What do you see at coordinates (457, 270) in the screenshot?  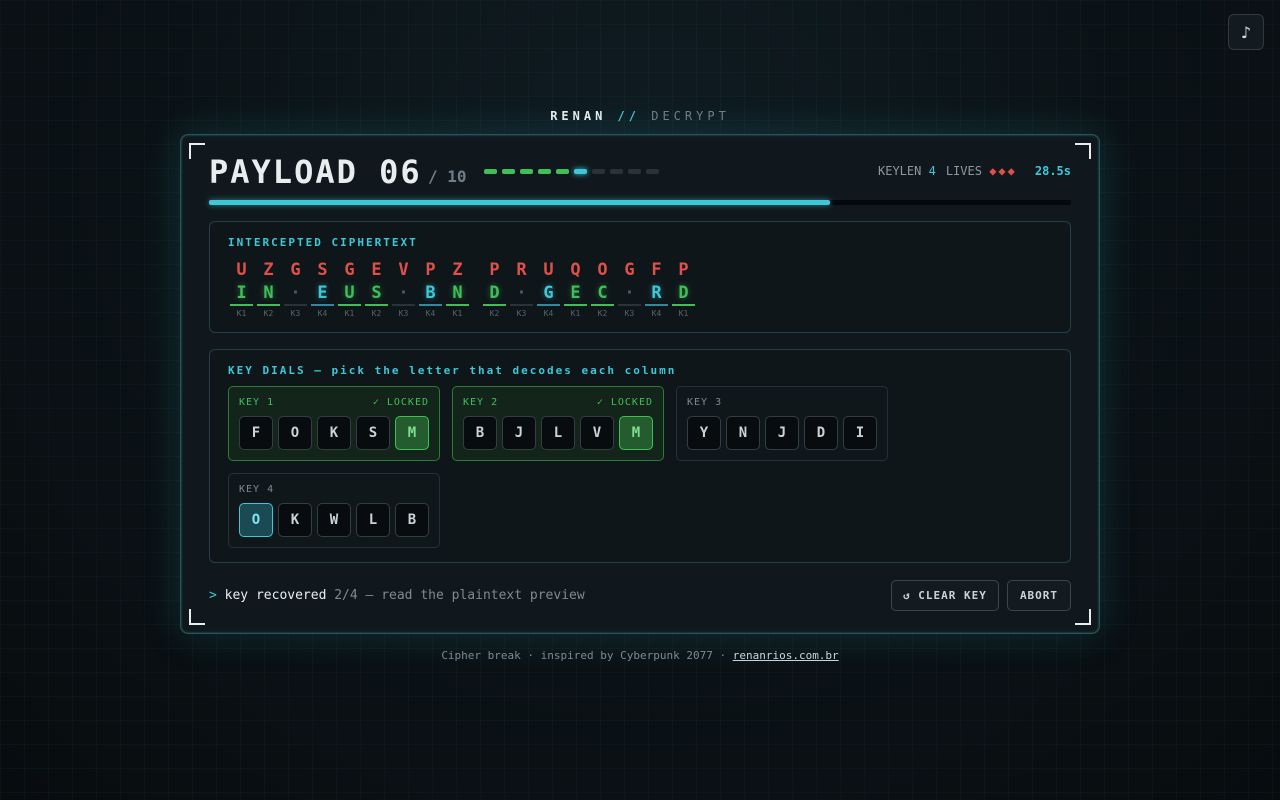 I see `cipher-letter: Z` at bounding box center [457, 270].